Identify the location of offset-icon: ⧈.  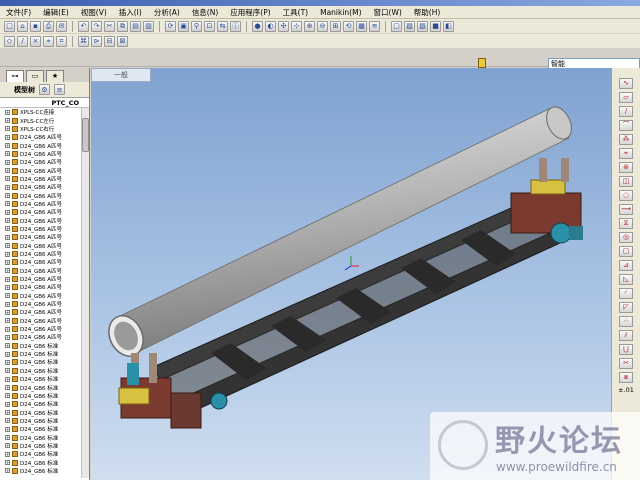
(626, 377).